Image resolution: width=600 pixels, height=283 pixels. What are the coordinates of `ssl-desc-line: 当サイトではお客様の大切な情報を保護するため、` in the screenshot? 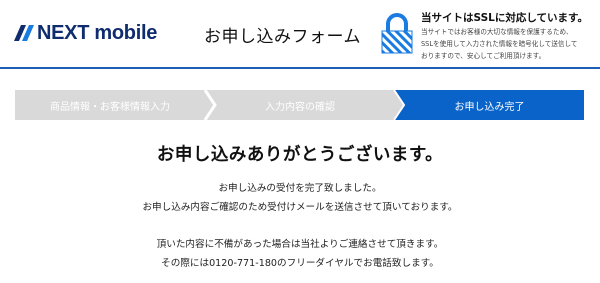 It's located at (497, 32).